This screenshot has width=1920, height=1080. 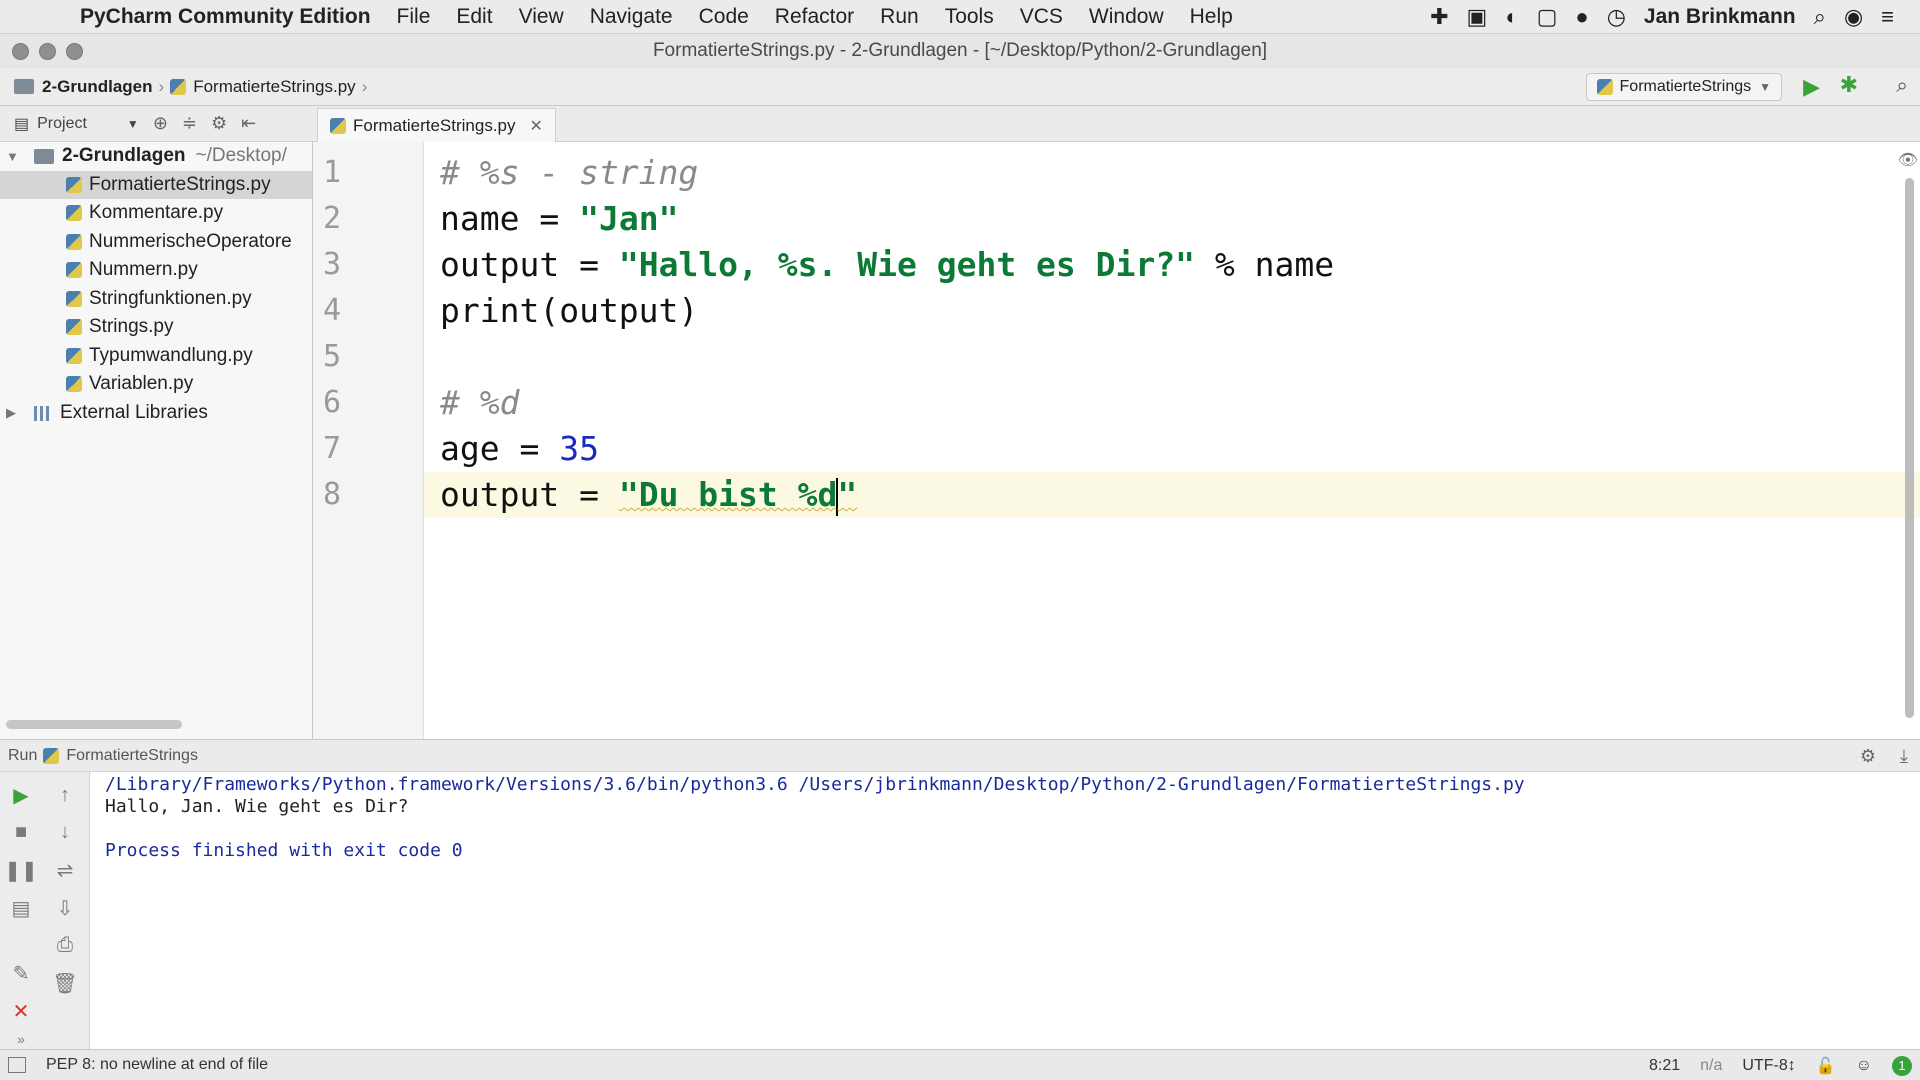 I want to click on menu-refactor: Refactor, so click(x=814, y=17).